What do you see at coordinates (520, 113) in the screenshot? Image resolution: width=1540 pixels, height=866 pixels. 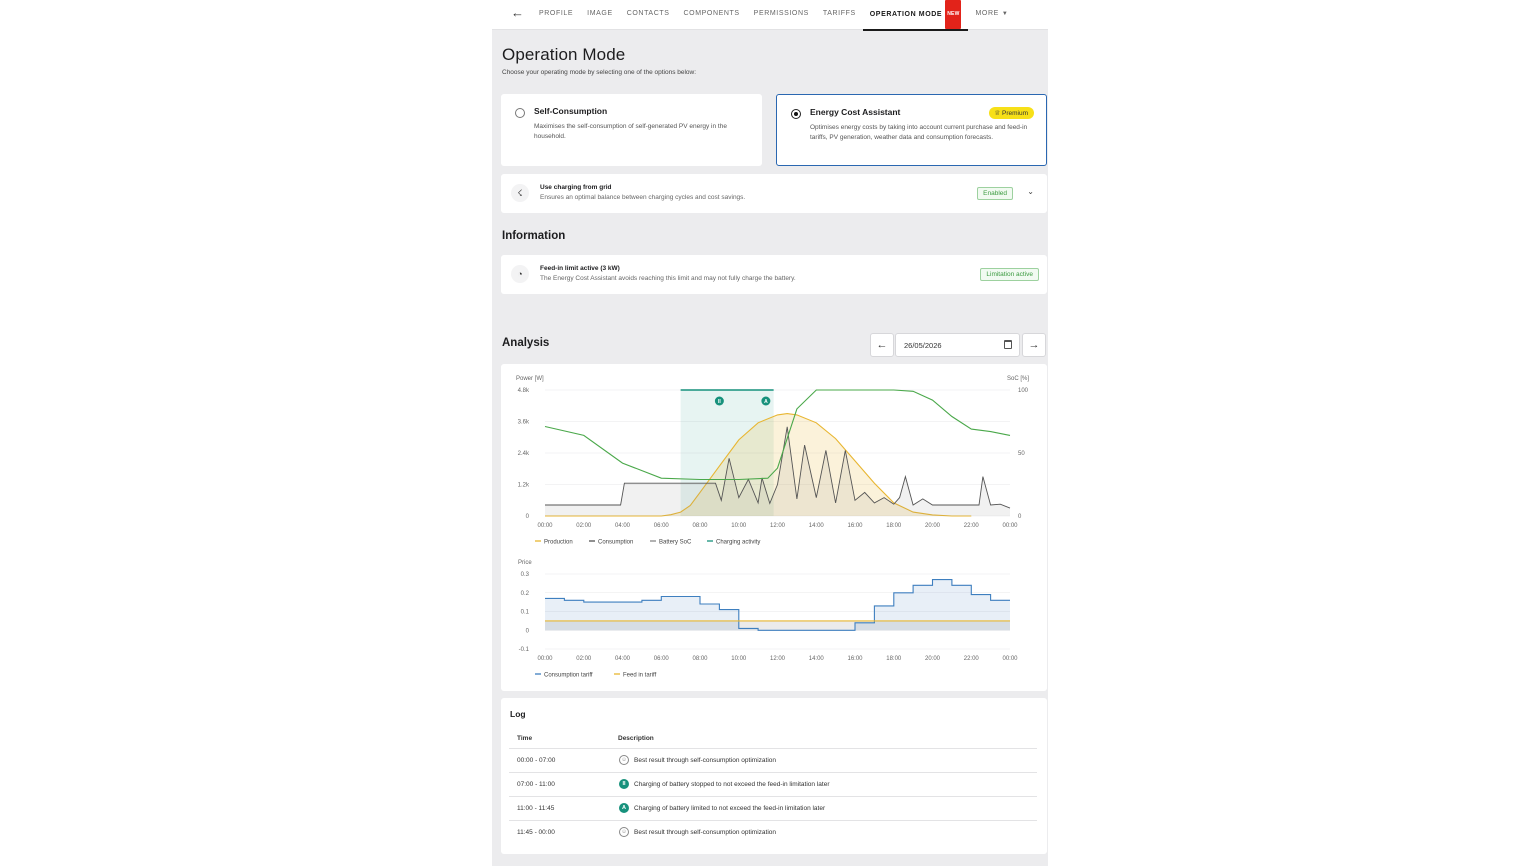 I see `self-consumption-radio` at bounding box center [520, 113].